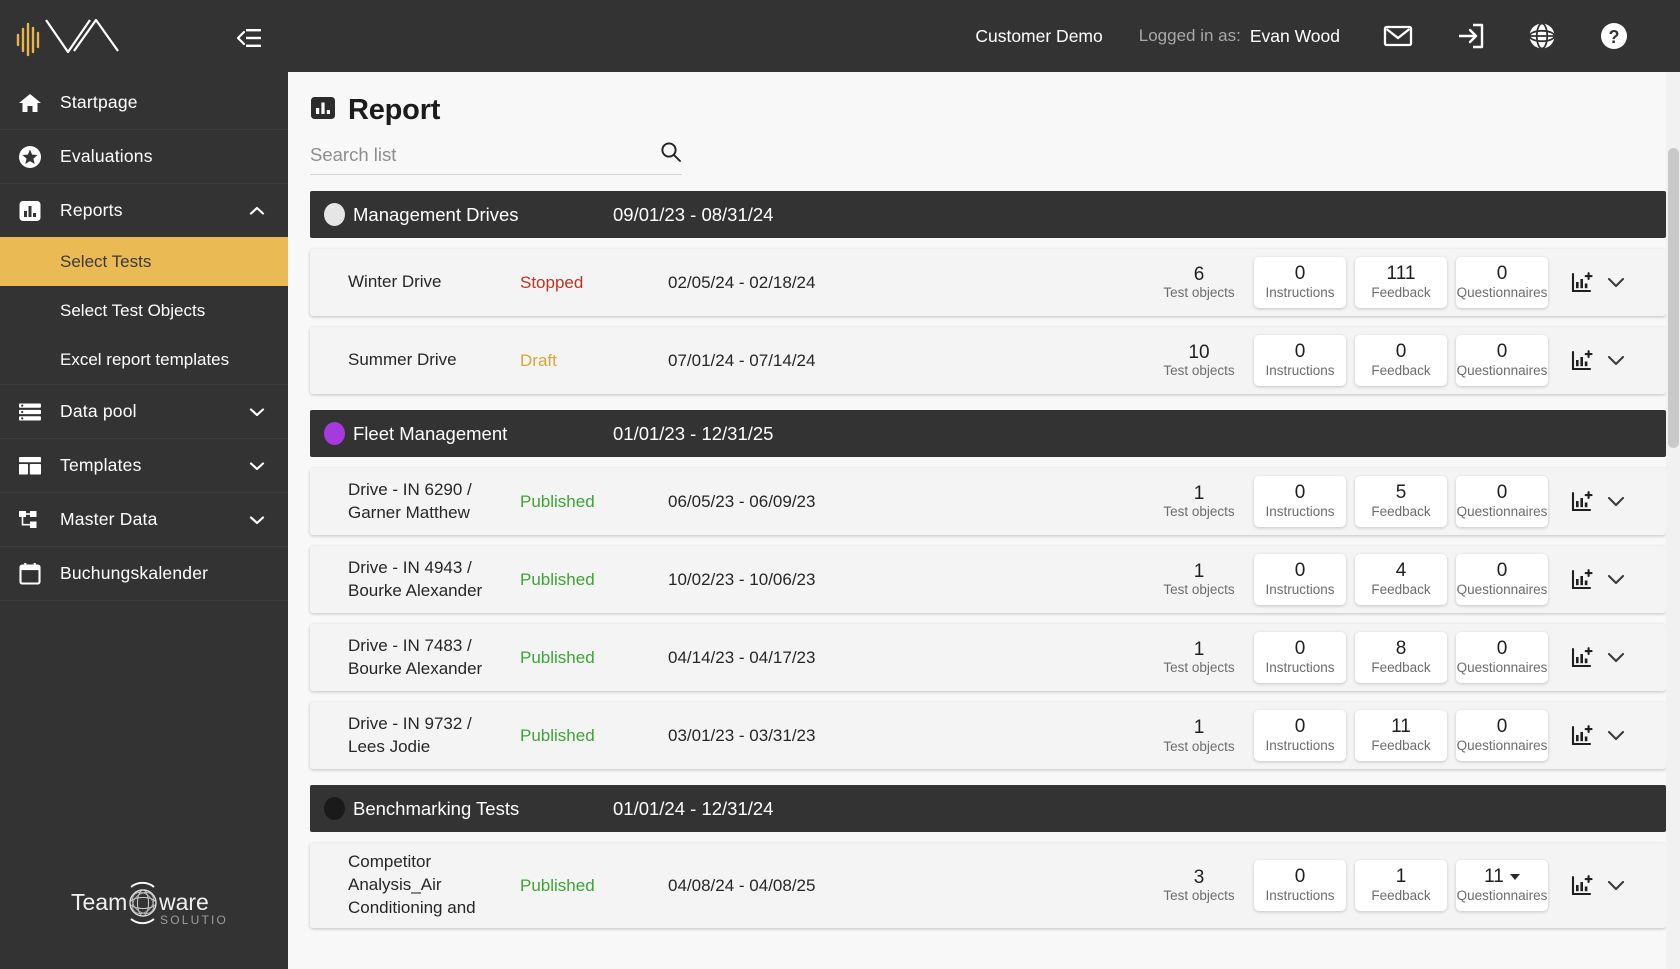 The height and width of the screenshot is (969, 1680). What do you see at coordinates (1673, 298) in the screenshot?
I see `vertical-scrollbar-thumb` at bounding box center [1673, 298].